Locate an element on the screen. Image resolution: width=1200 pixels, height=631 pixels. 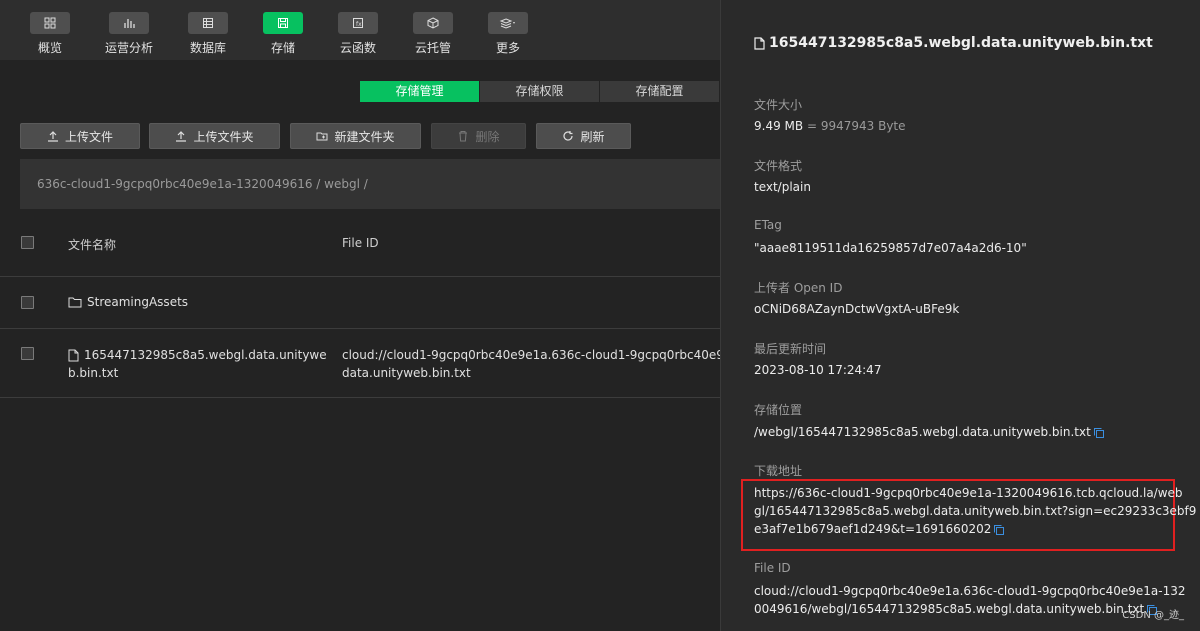
etag-label: ETag is located at coordinates (768, 225).